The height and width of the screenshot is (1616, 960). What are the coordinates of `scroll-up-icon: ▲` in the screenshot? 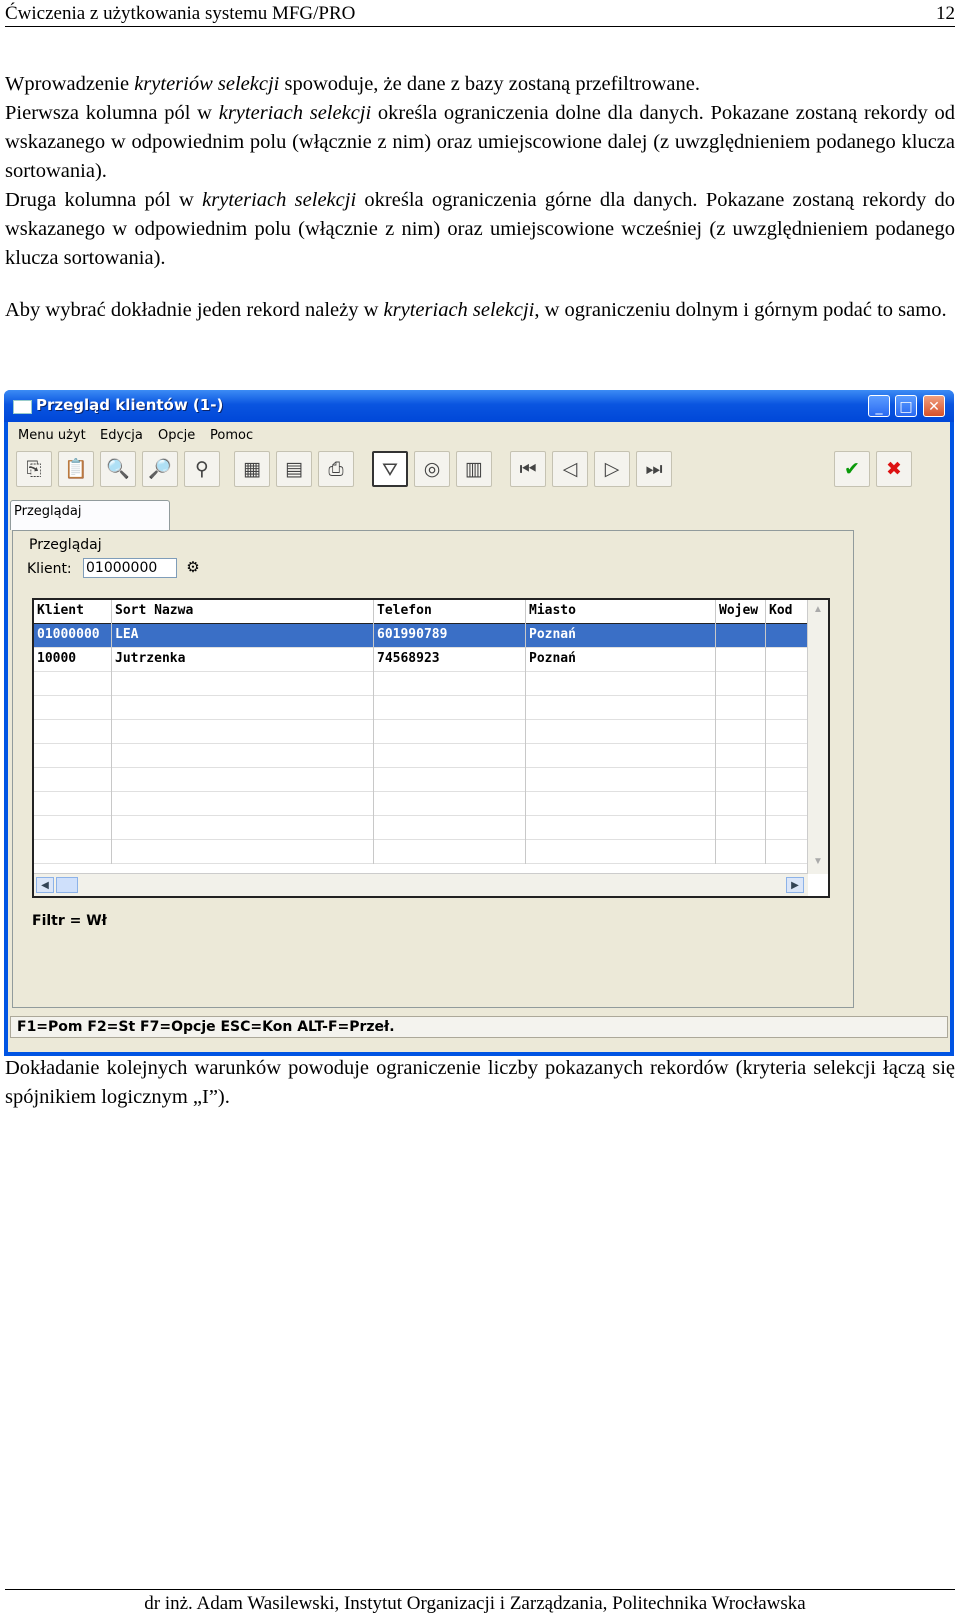 It's located at (818, 610).